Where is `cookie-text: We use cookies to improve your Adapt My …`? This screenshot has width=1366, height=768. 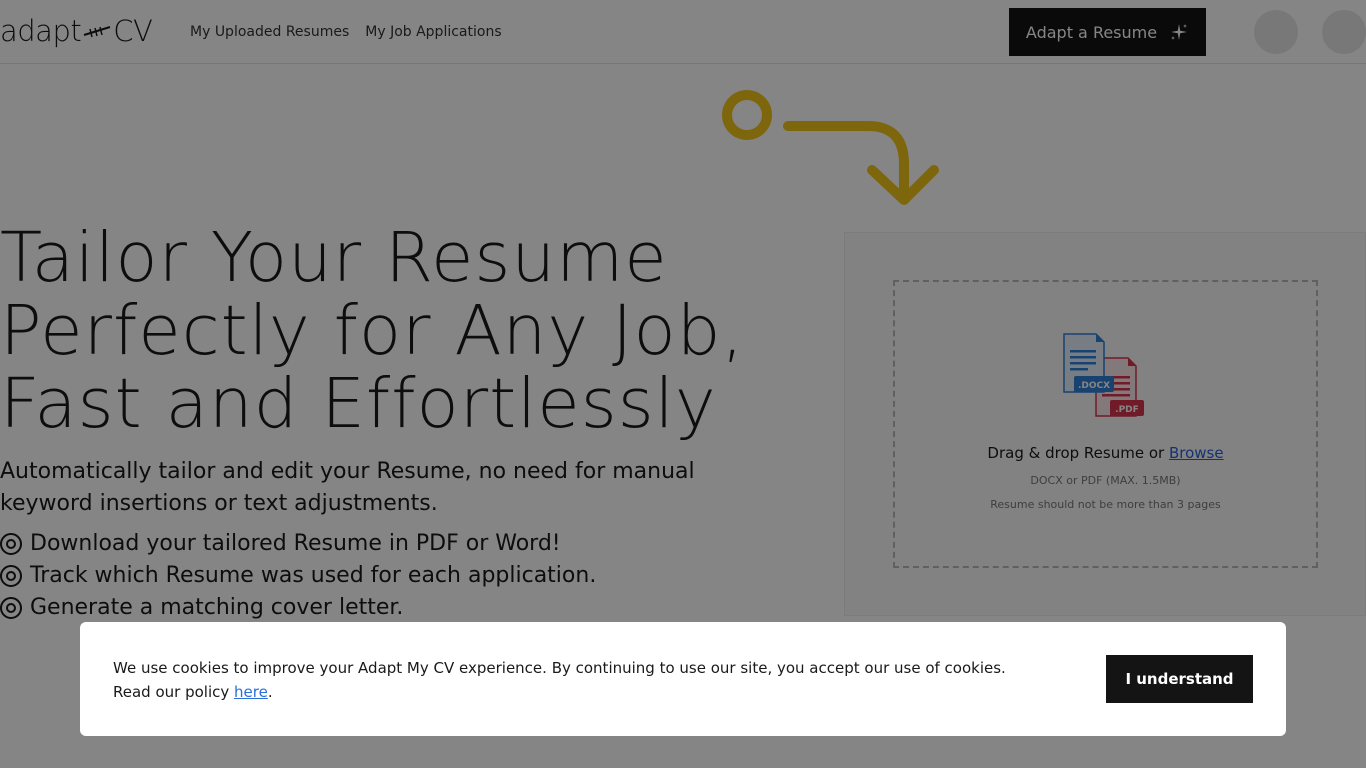 cookie-text: We use cookies to improve your Adapt My … is located at coordinates (559, 668).